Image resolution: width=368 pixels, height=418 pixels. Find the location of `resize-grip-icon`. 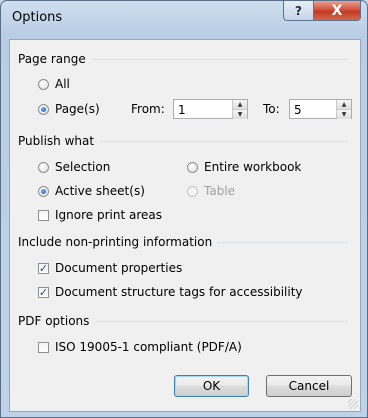

resize-grip-icon is located at coordinates (353, 404).